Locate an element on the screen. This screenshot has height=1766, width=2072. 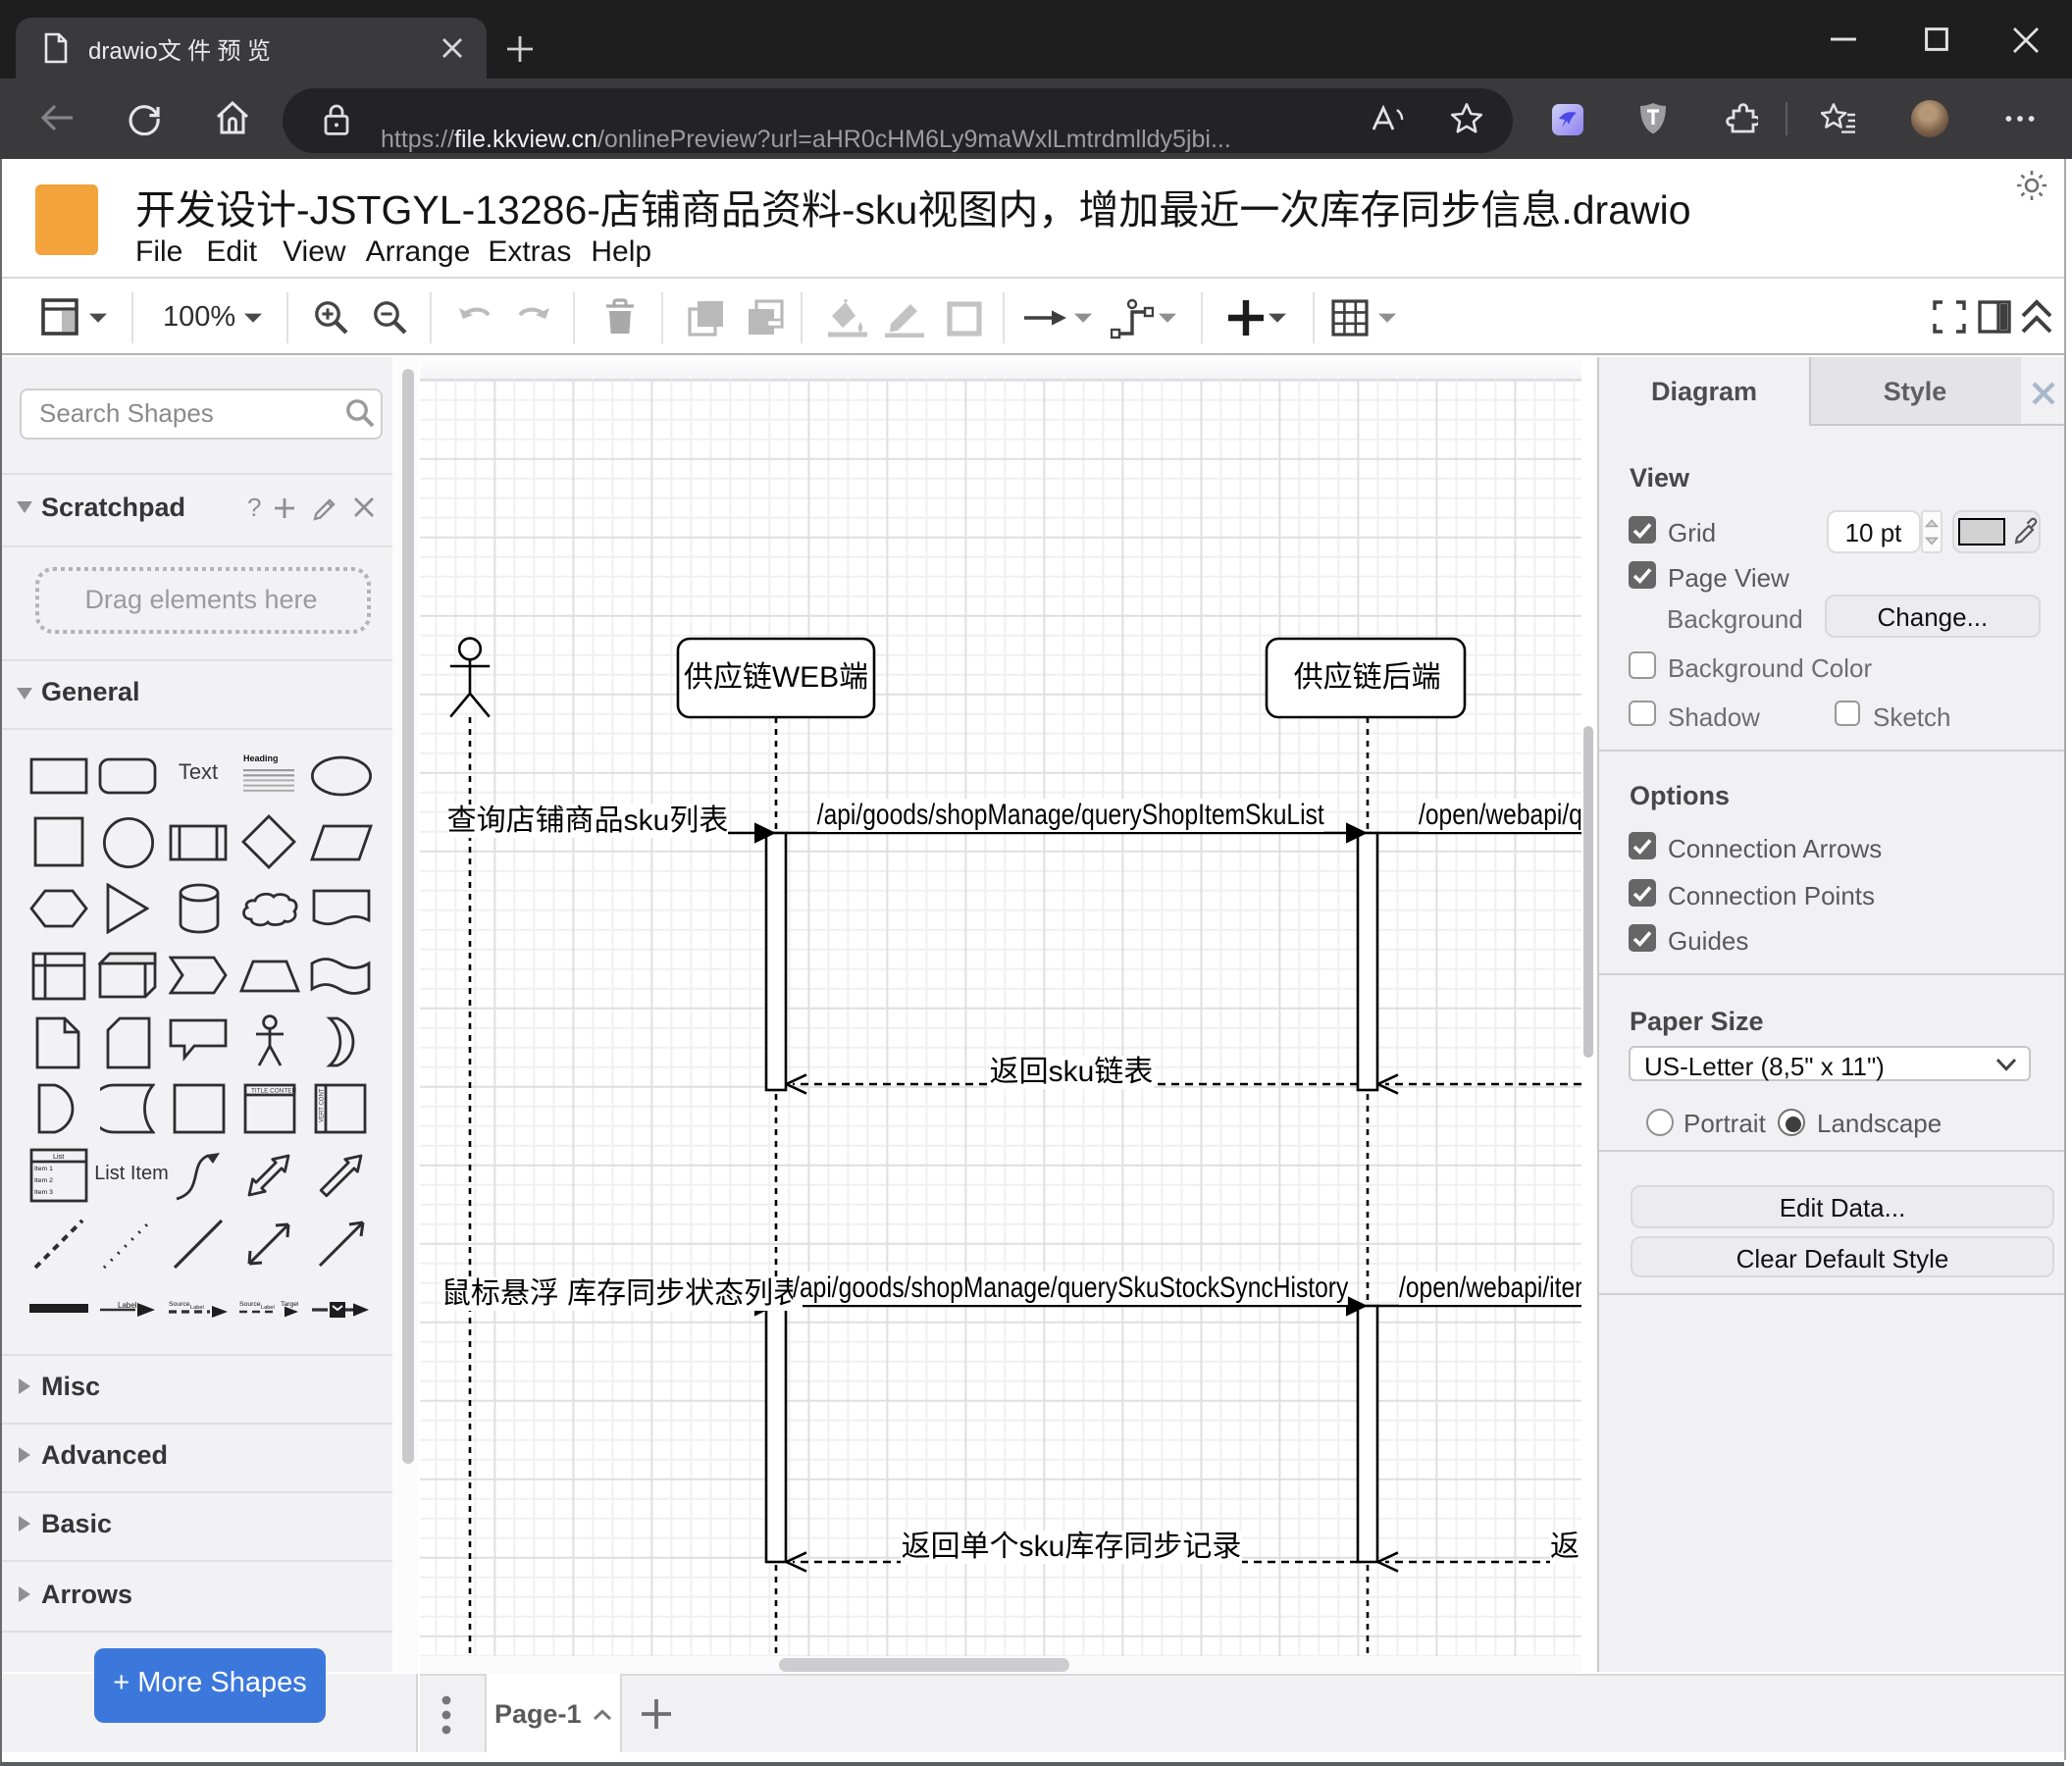
svg-text: Item 2 is located at coordinates (42, 1180).